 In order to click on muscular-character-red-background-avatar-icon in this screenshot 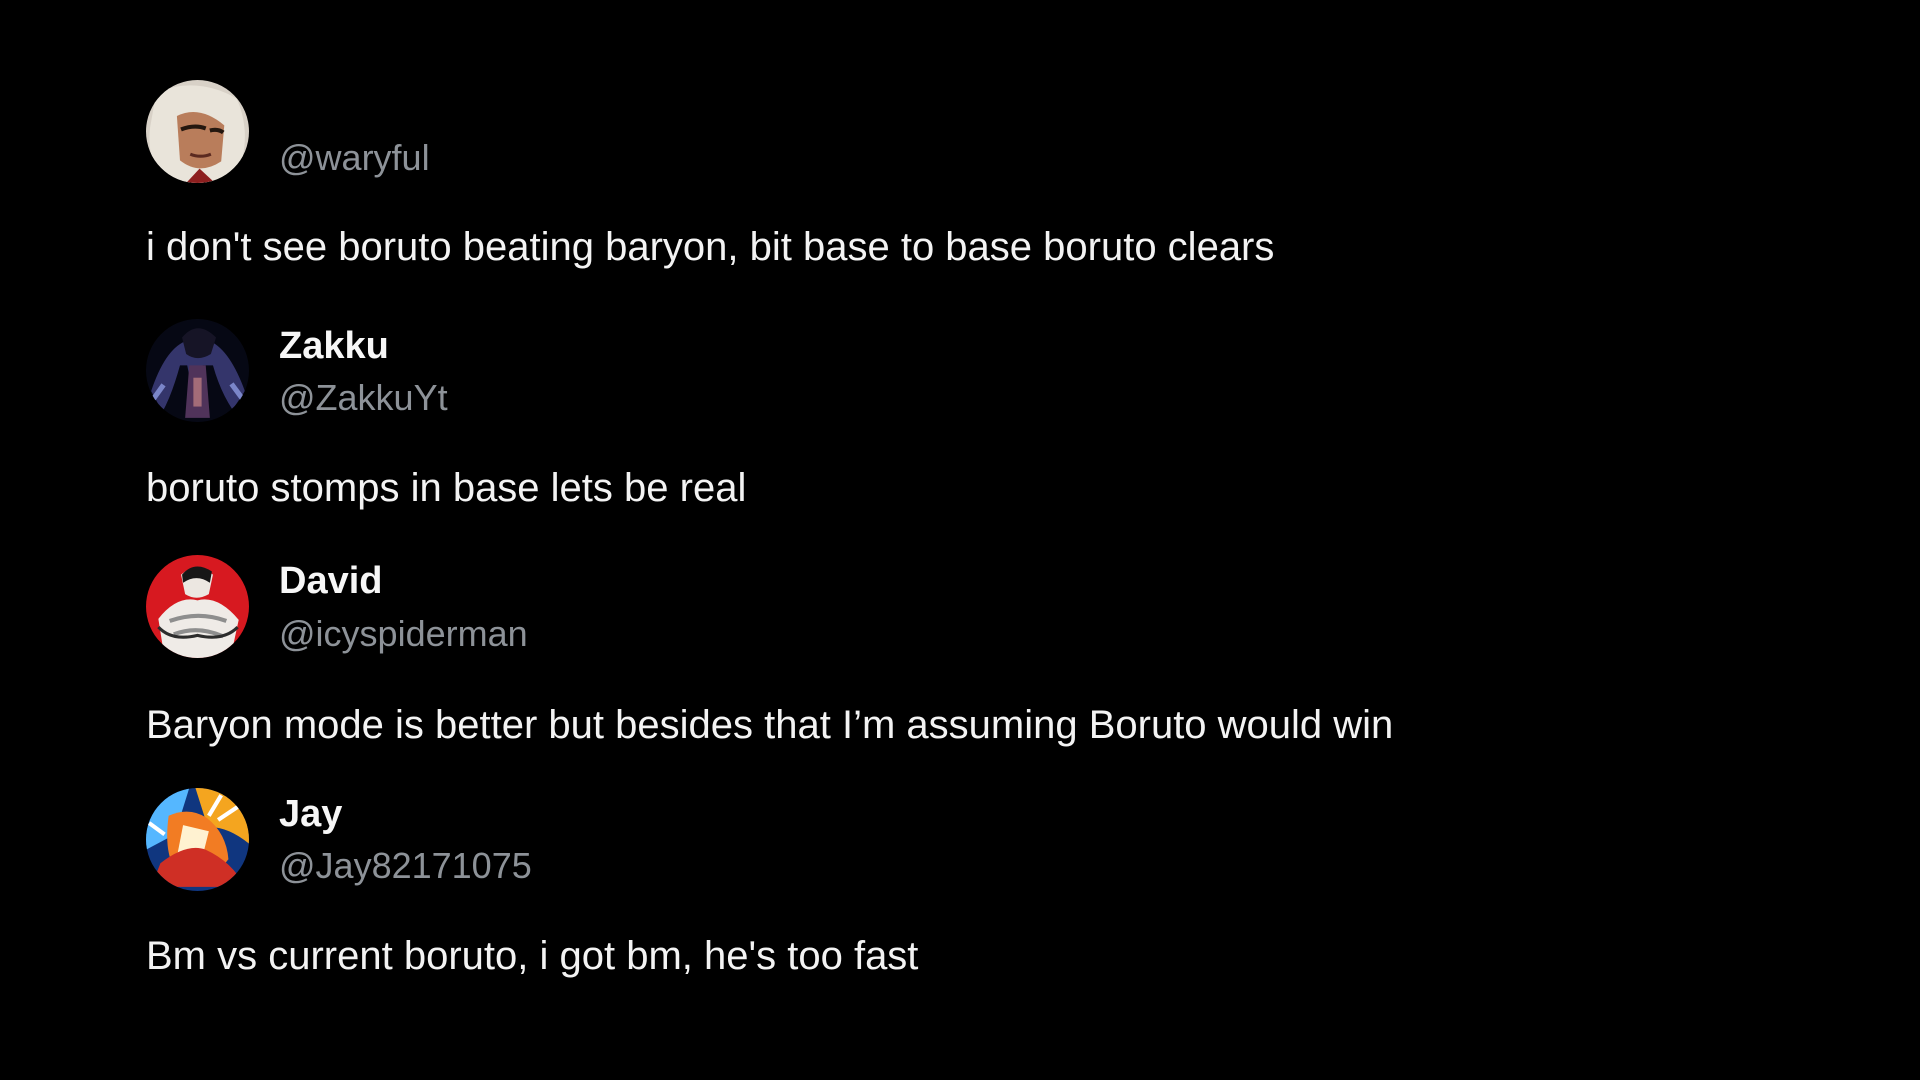, I will do `click(197, 606)`.